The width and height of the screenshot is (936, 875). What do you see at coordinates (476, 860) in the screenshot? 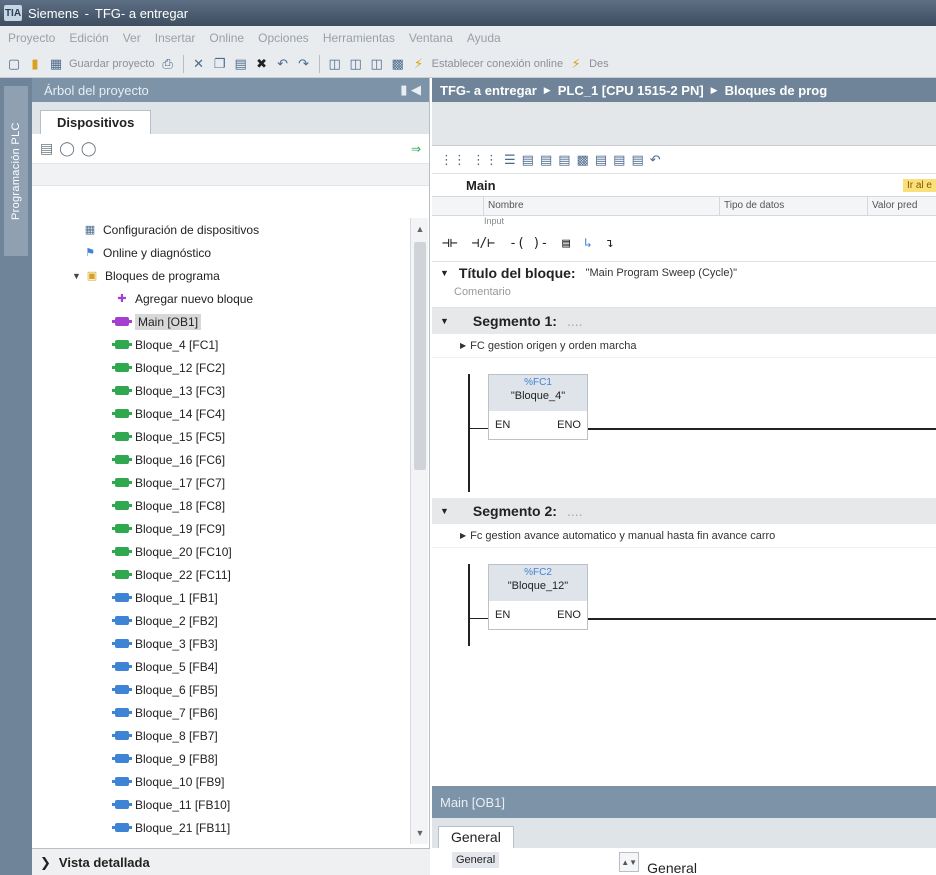
I see `properties-nav-general: General` at bounding box center [476, 860].